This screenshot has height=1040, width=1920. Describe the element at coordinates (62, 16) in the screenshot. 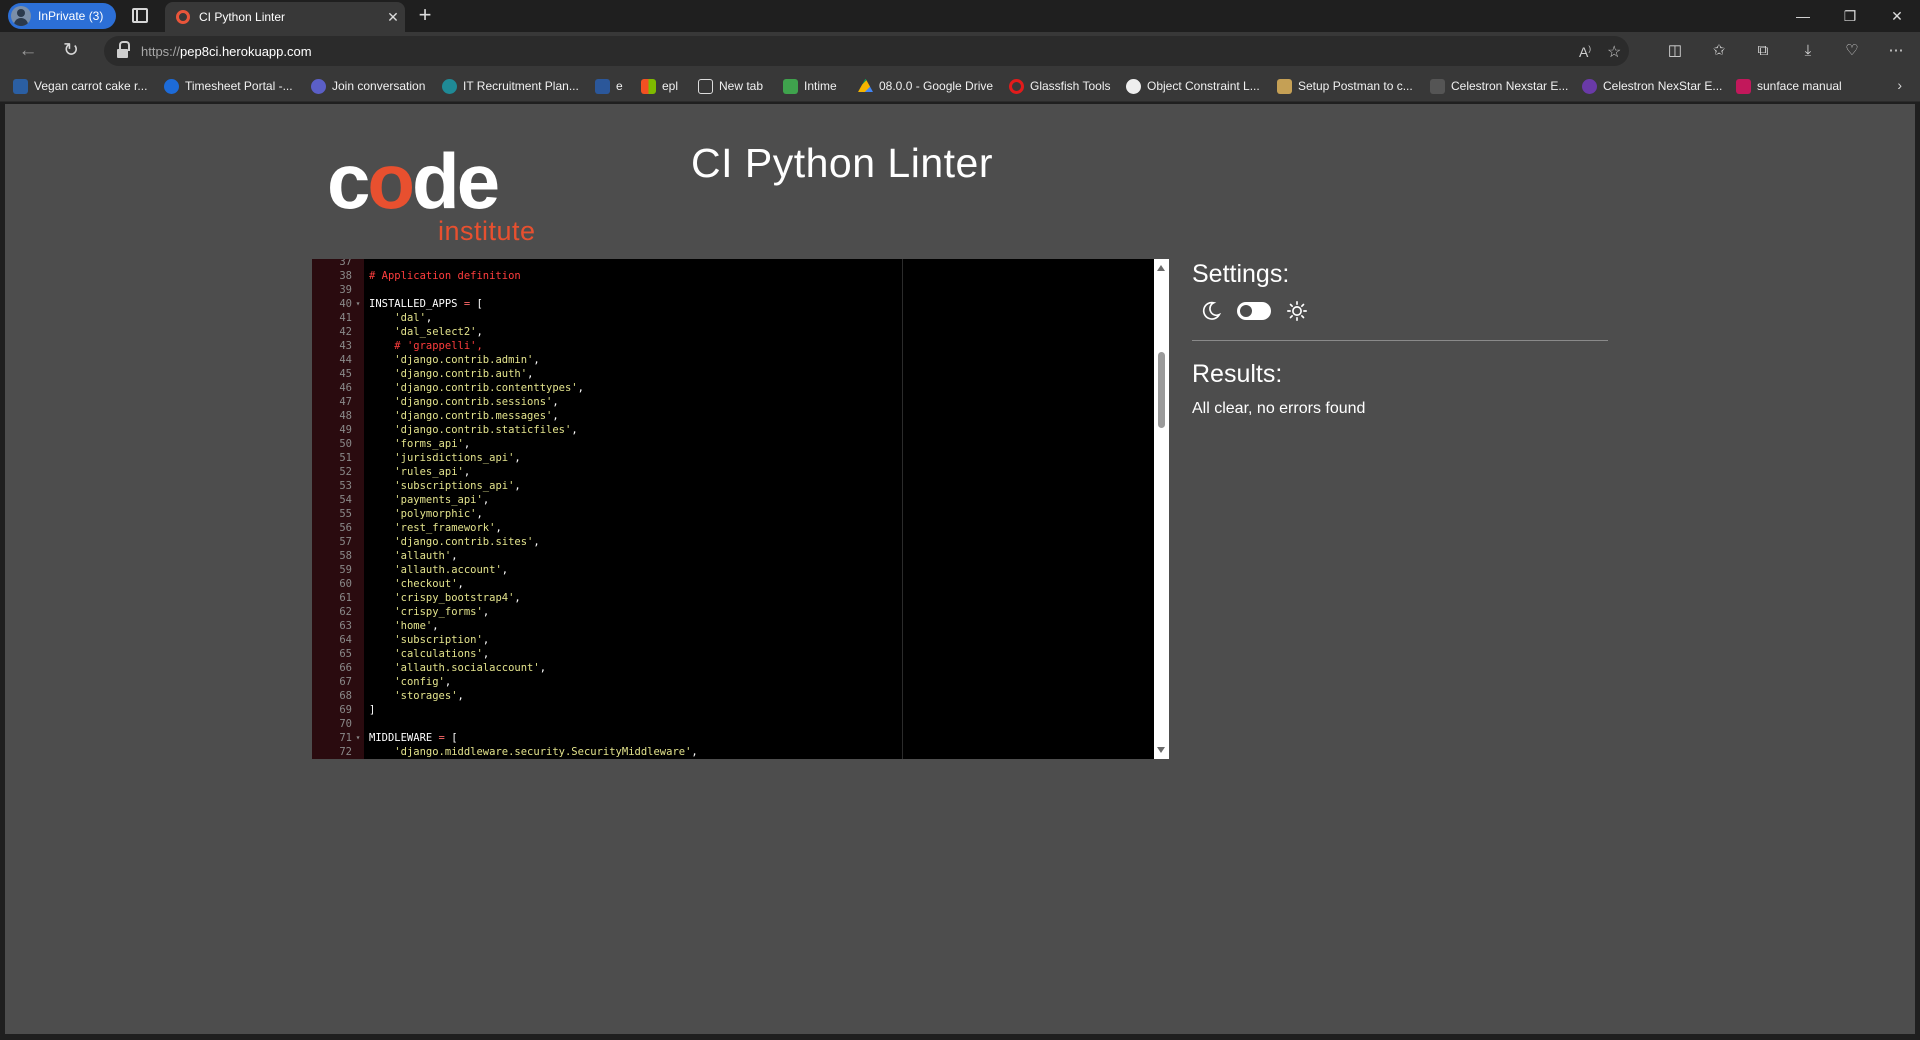

I see `inprivate-profile-button: InPrivate (3)` at that location.